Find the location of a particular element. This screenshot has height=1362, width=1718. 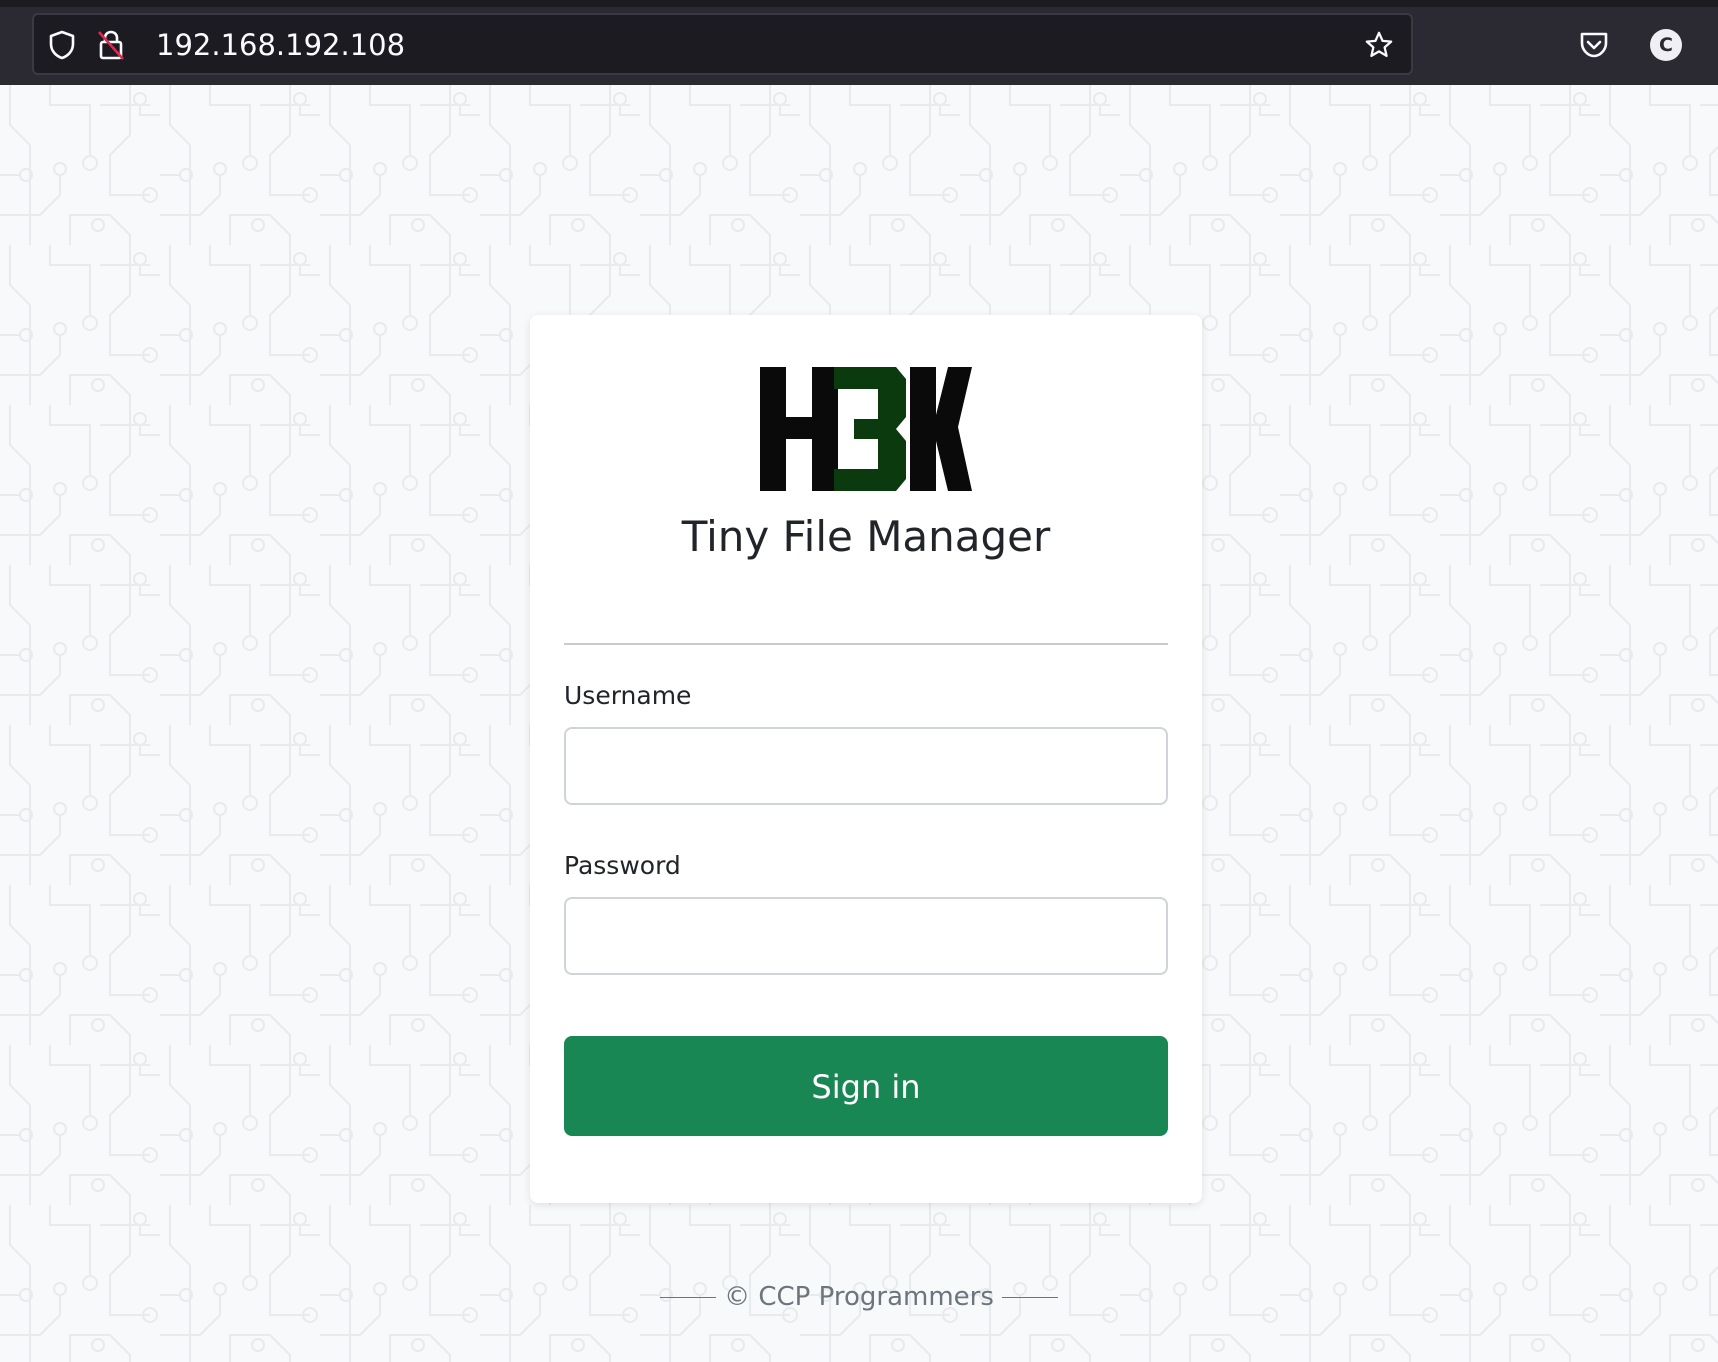

username-label: Username is located at coordinates (628, 695).